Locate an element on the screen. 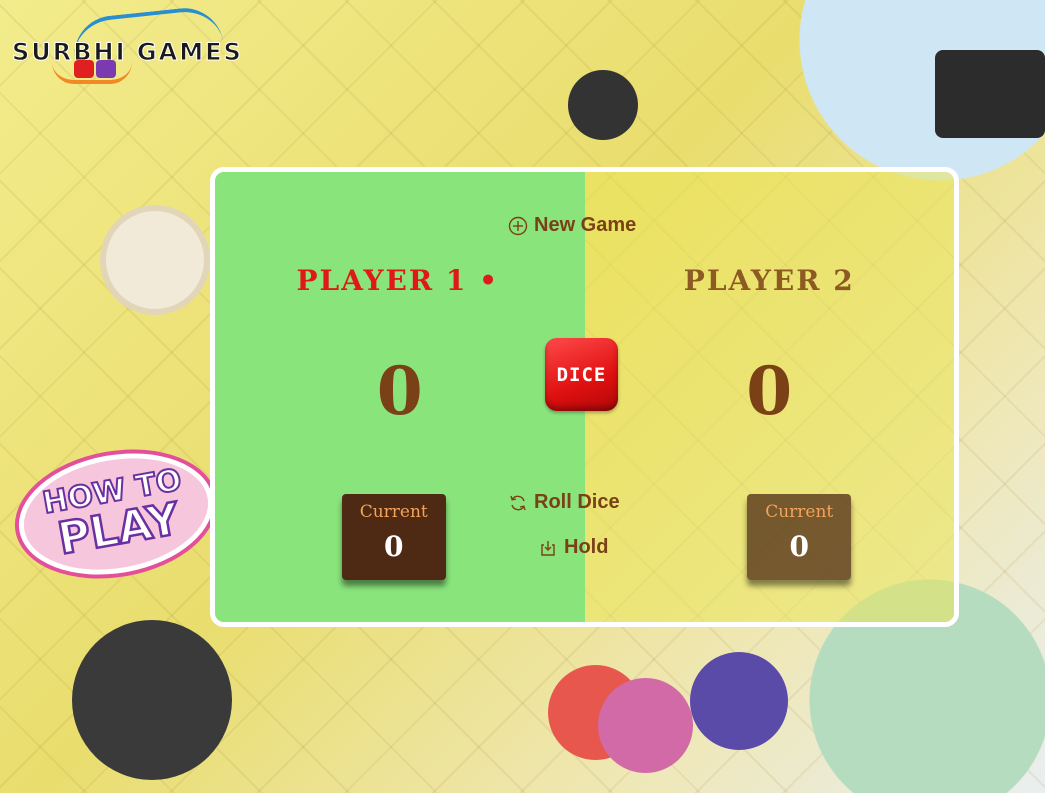 The height and width of the screenshot is (793, 1045). background-domino is located at coordinates (990, 94).